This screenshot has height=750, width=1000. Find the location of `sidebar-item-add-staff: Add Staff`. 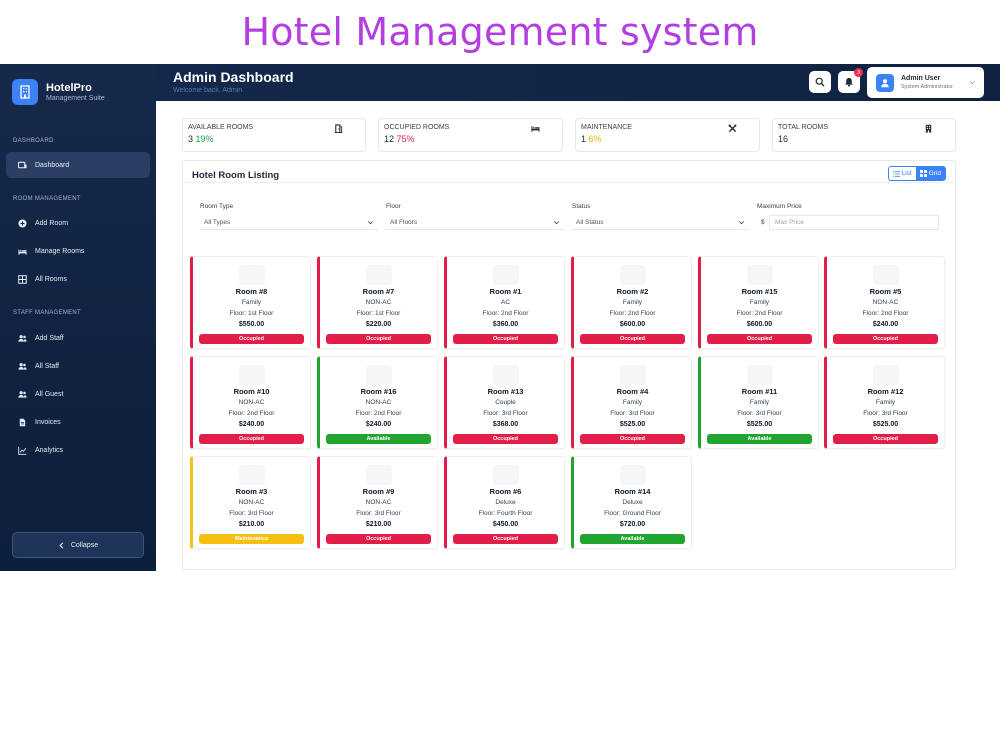

sidebar-item-add-staff: Add Staff is located at coordinates (78, 338).